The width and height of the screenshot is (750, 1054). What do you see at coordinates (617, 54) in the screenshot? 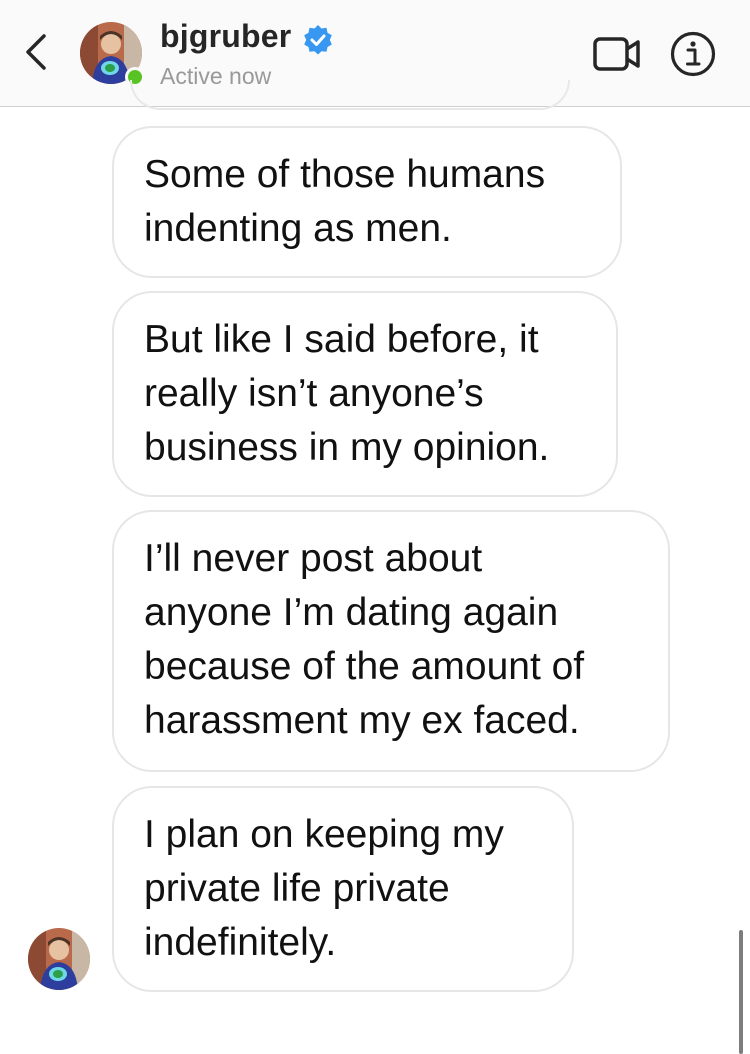
I see `video-camera-icon` at bounding box center [617, 54].